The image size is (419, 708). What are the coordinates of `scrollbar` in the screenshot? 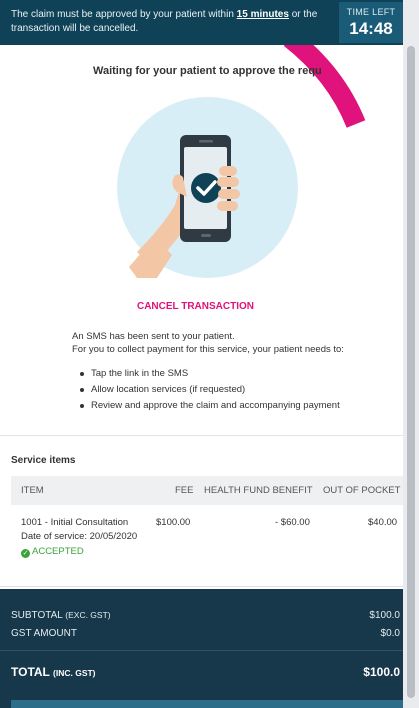 It's located at (411, 354).